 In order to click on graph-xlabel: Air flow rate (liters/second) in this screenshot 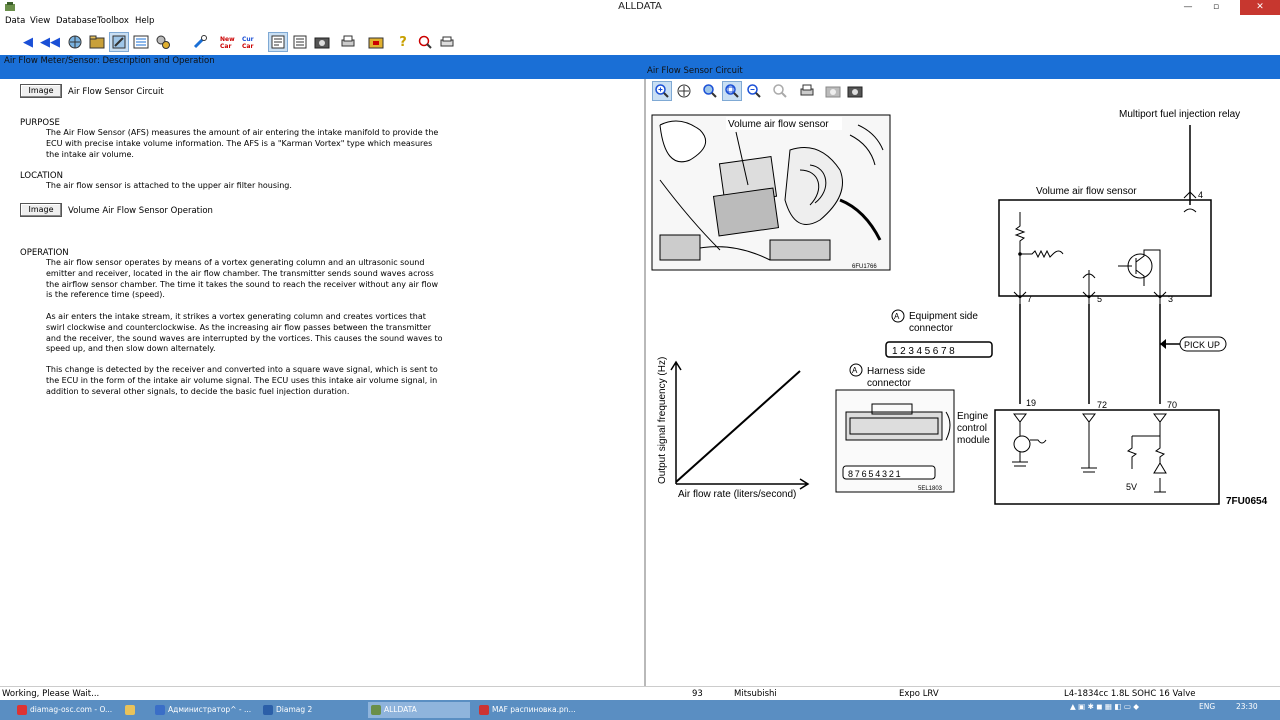, I will do `click(737, 494)`.